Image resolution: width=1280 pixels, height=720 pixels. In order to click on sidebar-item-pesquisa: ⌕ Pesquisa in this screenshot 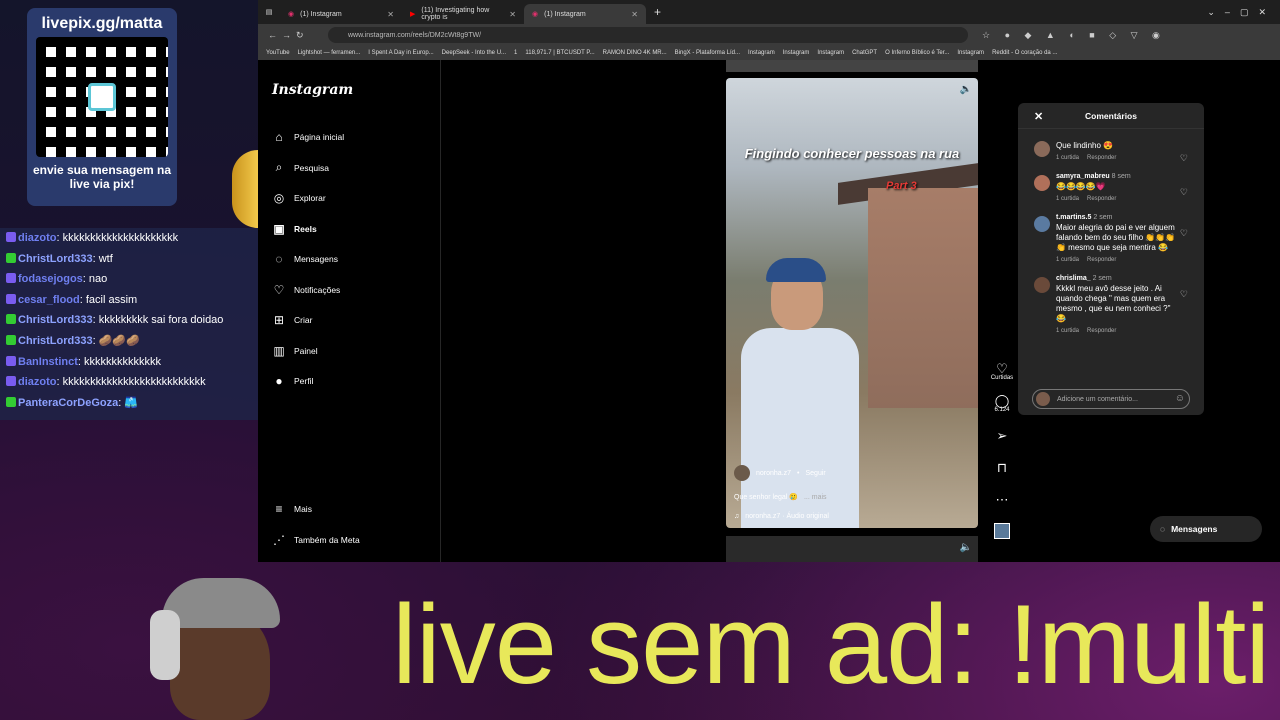, I will do `click(352, 168)`.